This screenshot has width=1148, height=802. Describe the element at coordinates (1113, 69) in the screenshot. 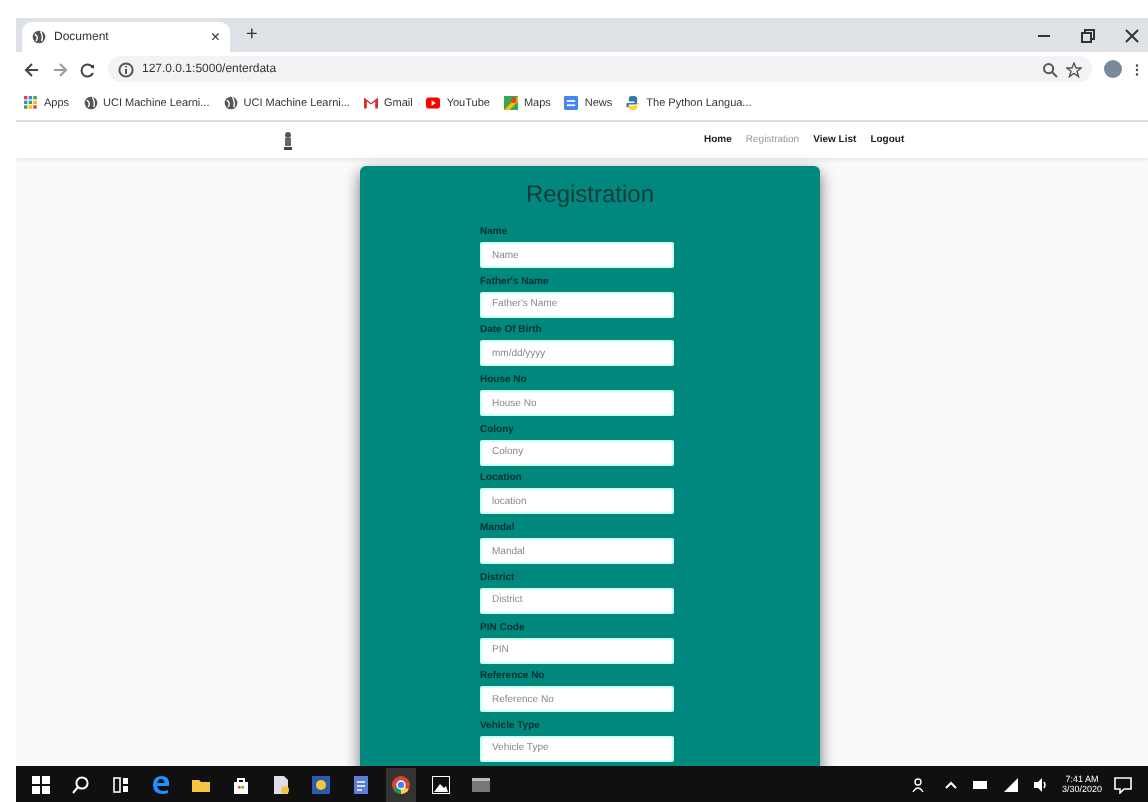

I see `profile-avatar` at that location.